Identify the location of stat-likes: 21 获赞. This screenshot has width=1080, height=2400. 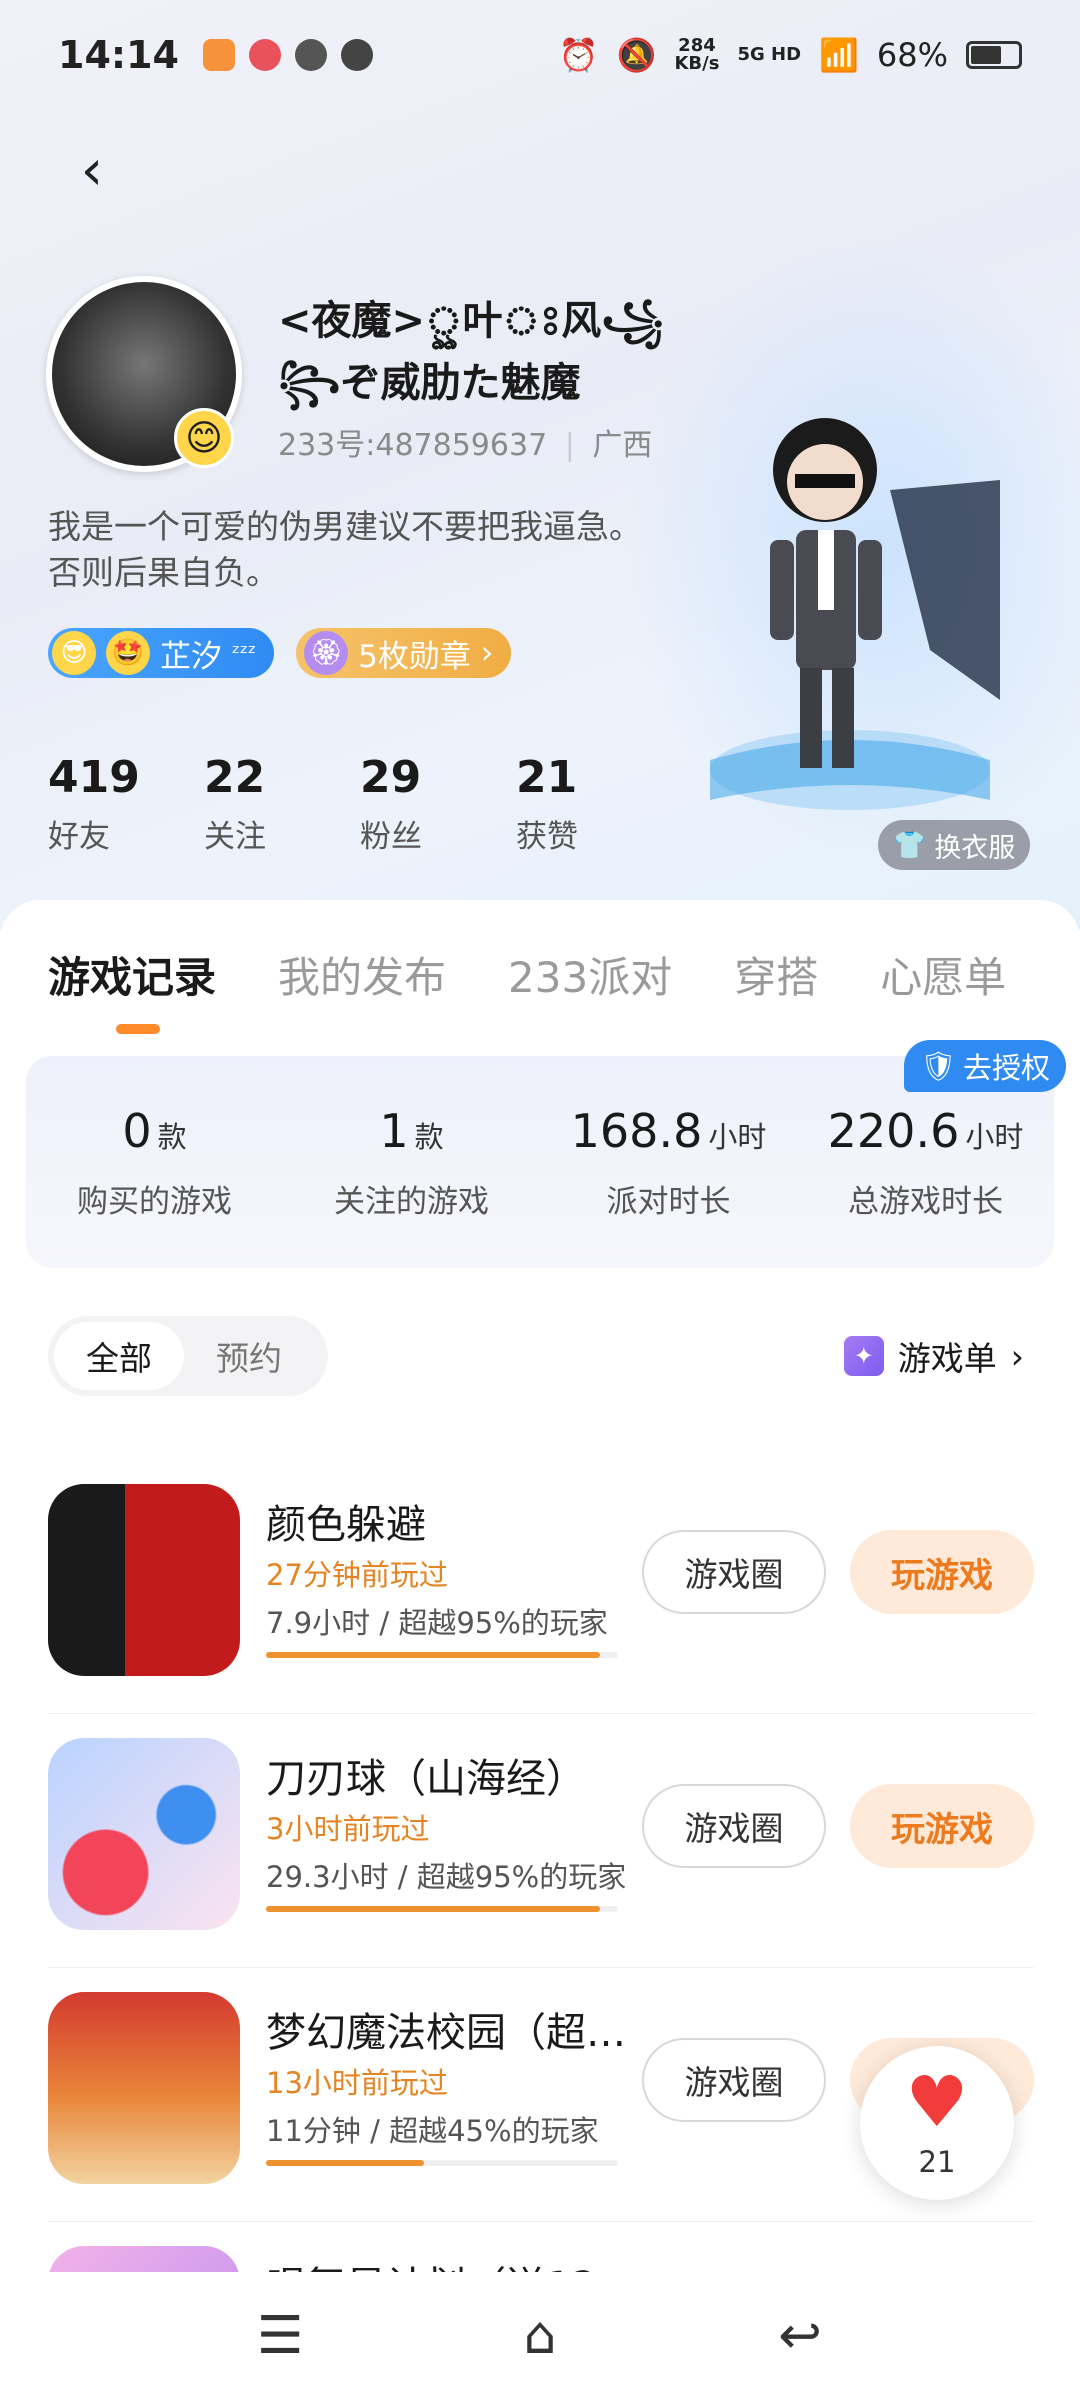
(594, 804).